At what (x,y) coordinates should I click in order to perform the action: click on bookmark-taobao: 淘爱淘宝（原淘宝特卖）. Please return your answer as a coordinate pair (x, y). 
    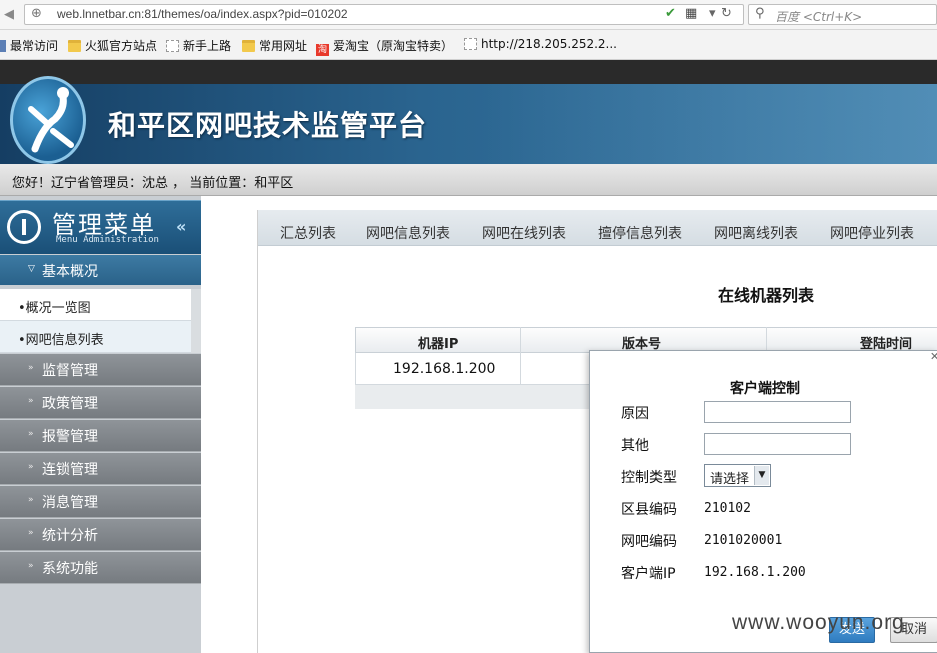
    Looking at the image, I should click on (384, 46).